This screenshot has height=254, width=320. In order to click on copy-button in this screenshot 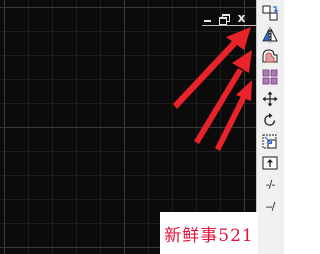, I will do `click(270, 13)`.